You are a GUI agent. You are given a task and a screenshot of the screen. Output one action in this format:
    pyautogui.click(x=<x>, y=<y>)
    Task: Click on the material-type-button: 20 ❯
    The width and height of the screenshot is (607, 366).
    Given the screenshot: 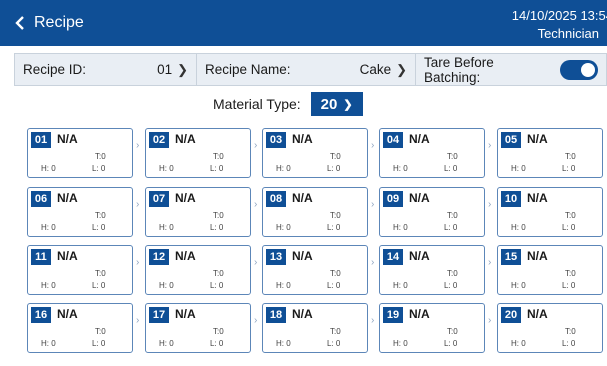 What is the action you would take?
    pyautogui.click(x=336, y=104)
    